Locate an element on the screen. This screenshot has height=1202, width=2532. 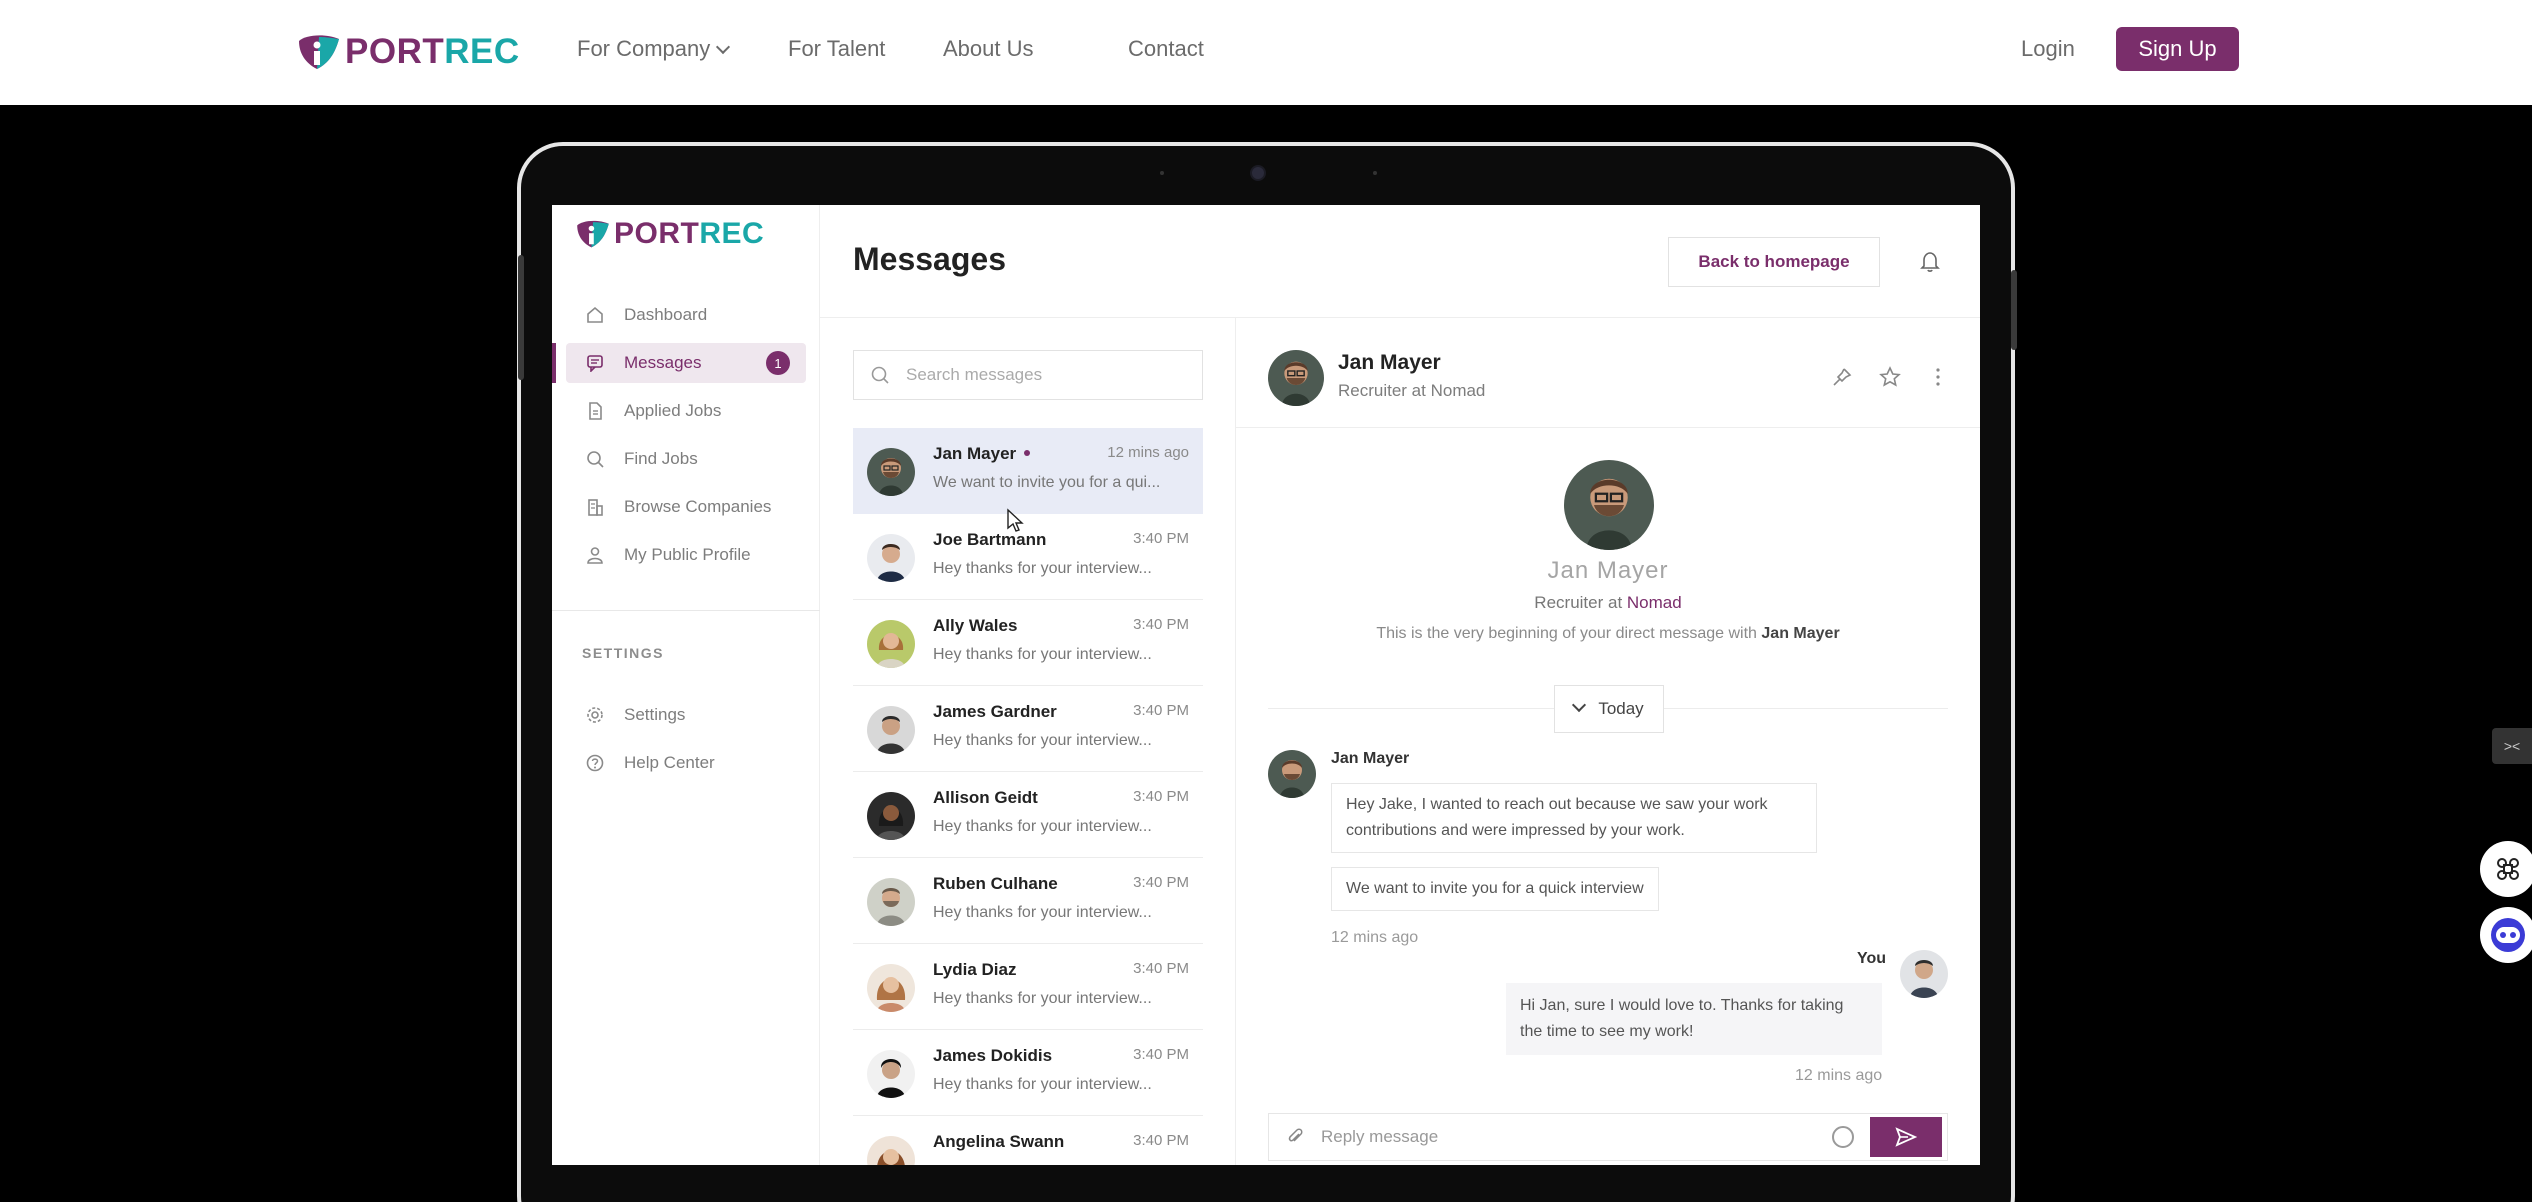
reply-placeholder: Reply message is located at coordinates (1380, 1136).